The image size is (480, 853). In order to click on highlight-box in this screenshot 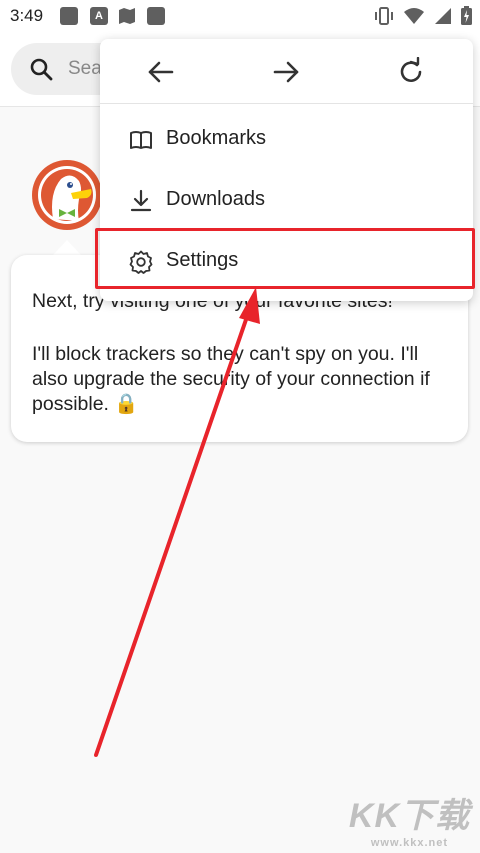, I will do `click(285, 258)`.